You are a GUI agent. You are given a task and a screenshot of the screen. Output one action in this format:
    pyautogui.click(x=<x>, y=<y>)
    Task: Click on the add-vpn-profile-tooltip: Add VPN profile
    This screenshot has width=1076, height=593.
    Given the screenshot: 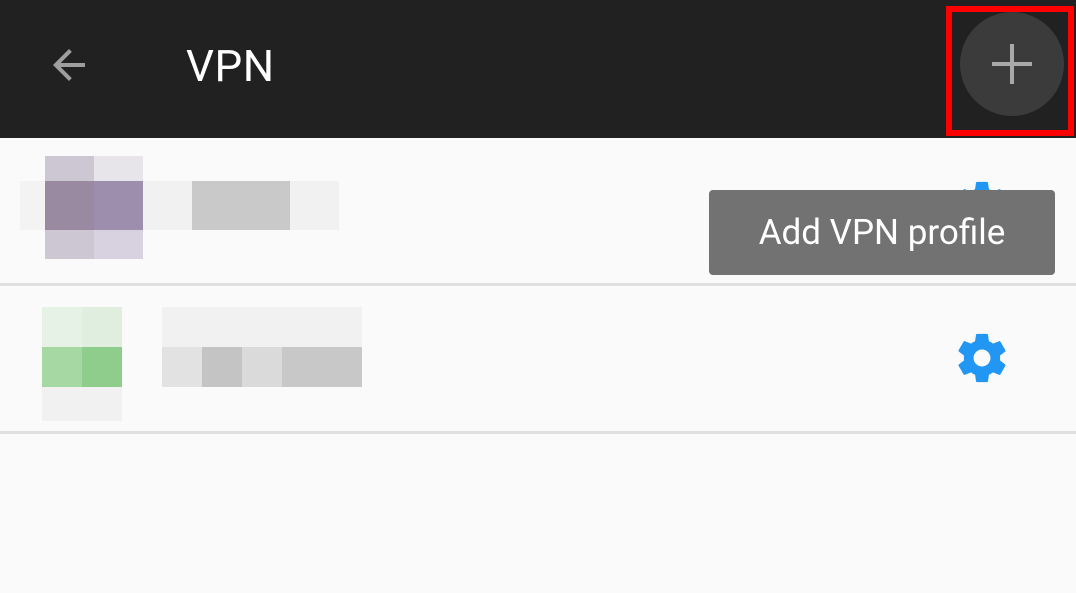 What is the action you would take?
    pyautogui.click(x=882, y=232)
    